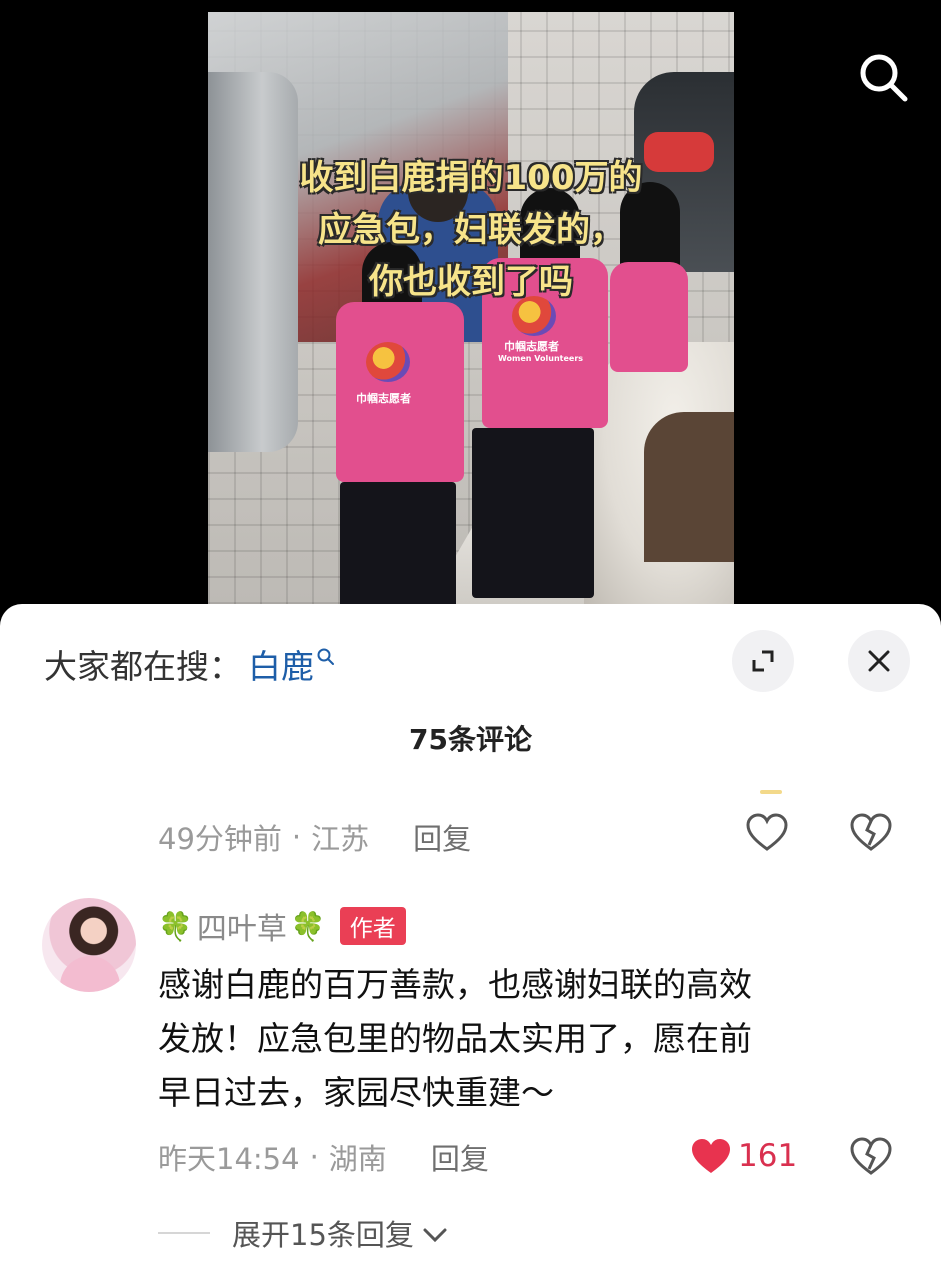 The width and height of the screenshot is (941, 1280). I want to click on comment-meta: 49分钟前 · 江苏 回复, so click(314, 837).